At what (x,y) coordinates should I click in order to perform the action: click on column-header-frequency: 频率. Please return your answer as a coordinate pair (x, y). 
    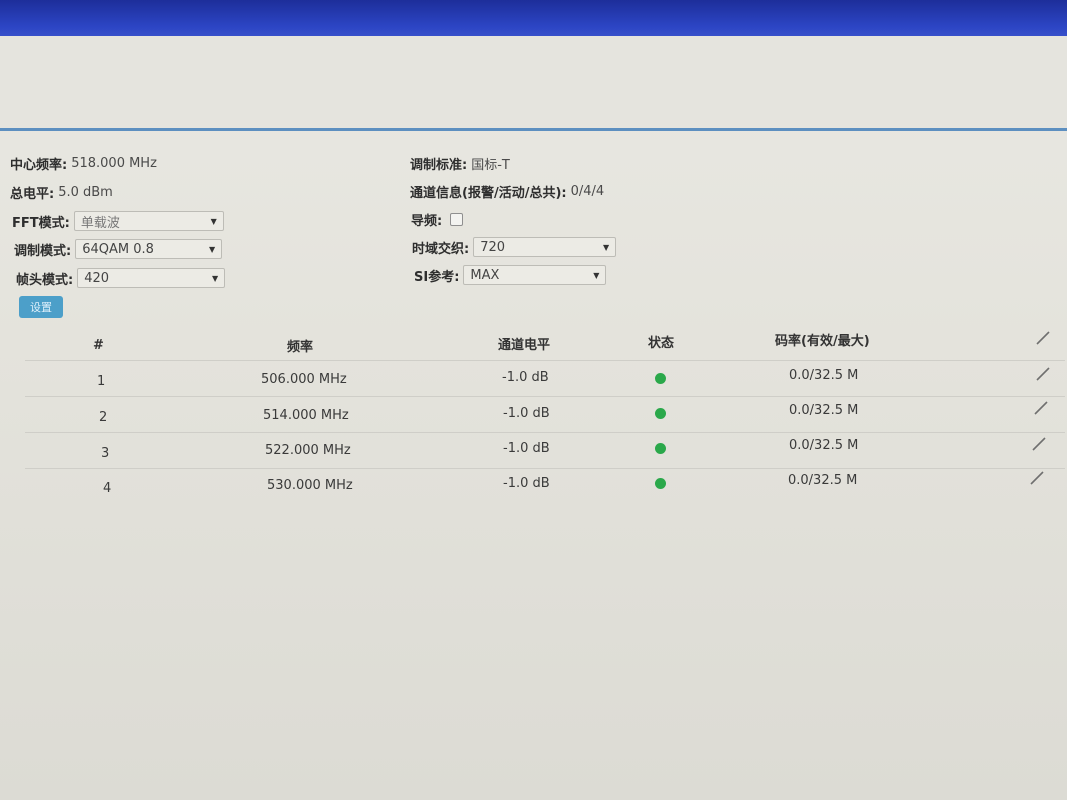
    Looking at the image, I should click on (300, 347).